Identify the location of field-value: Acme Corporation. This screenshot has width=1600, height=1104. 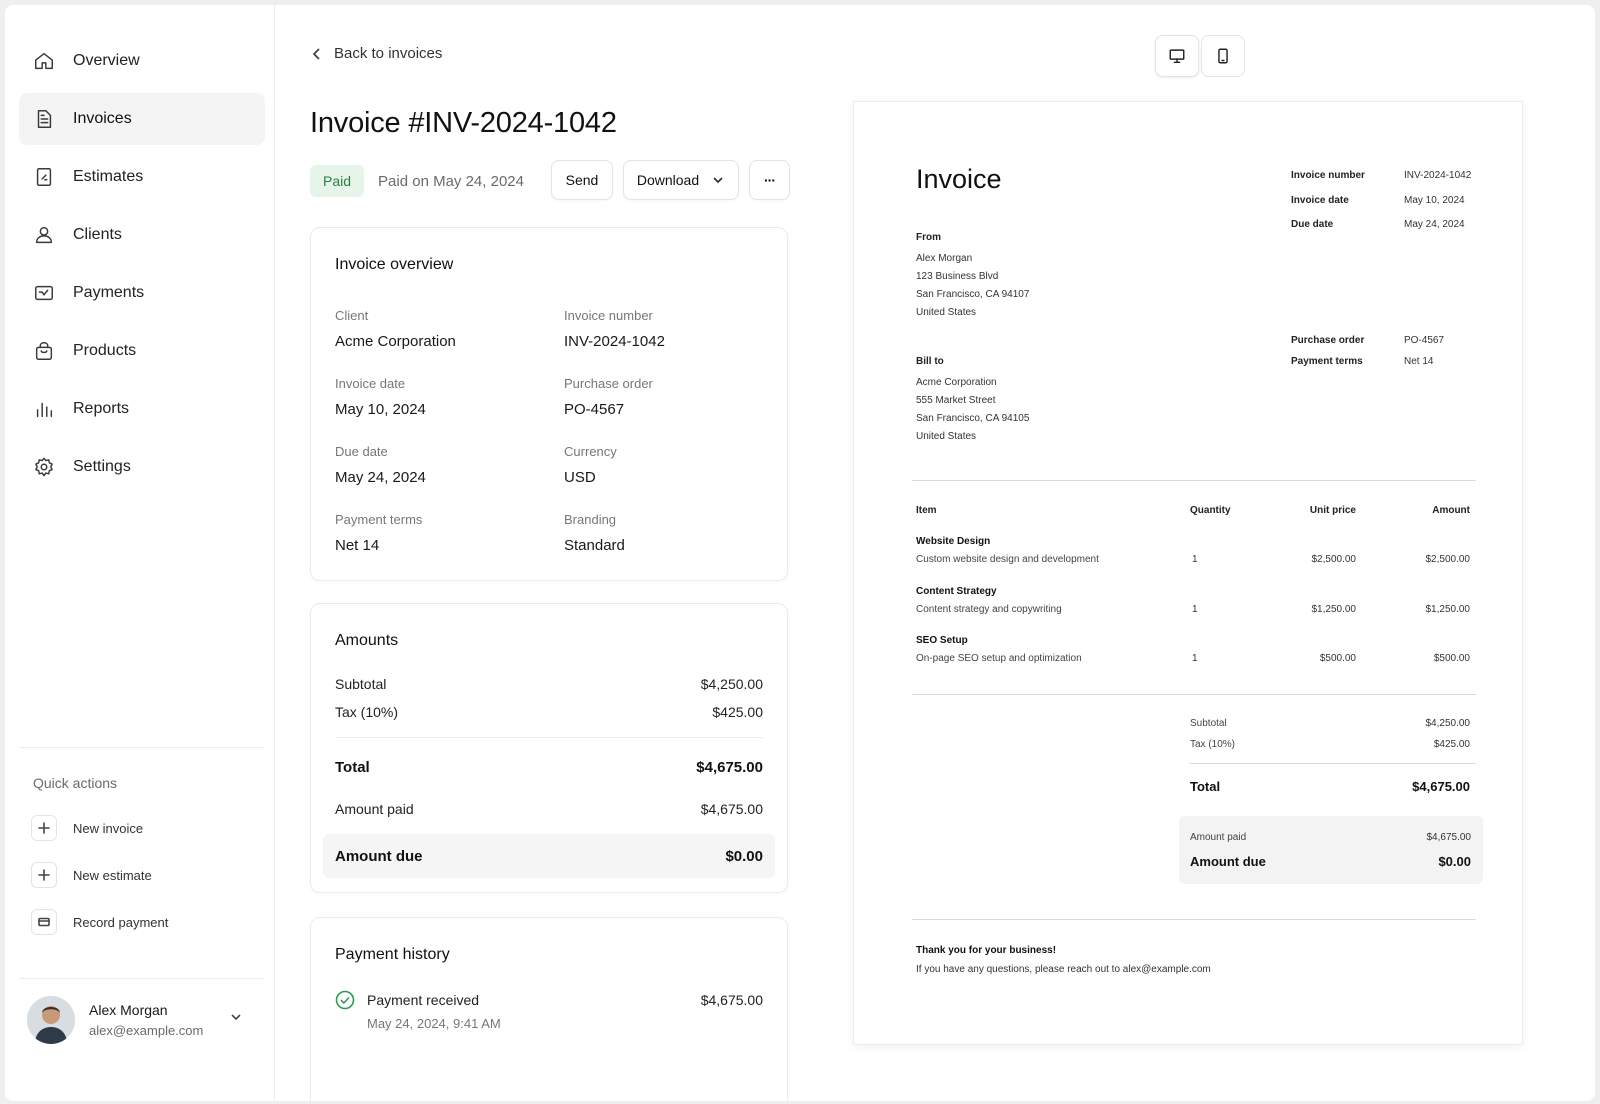
(395, 341).